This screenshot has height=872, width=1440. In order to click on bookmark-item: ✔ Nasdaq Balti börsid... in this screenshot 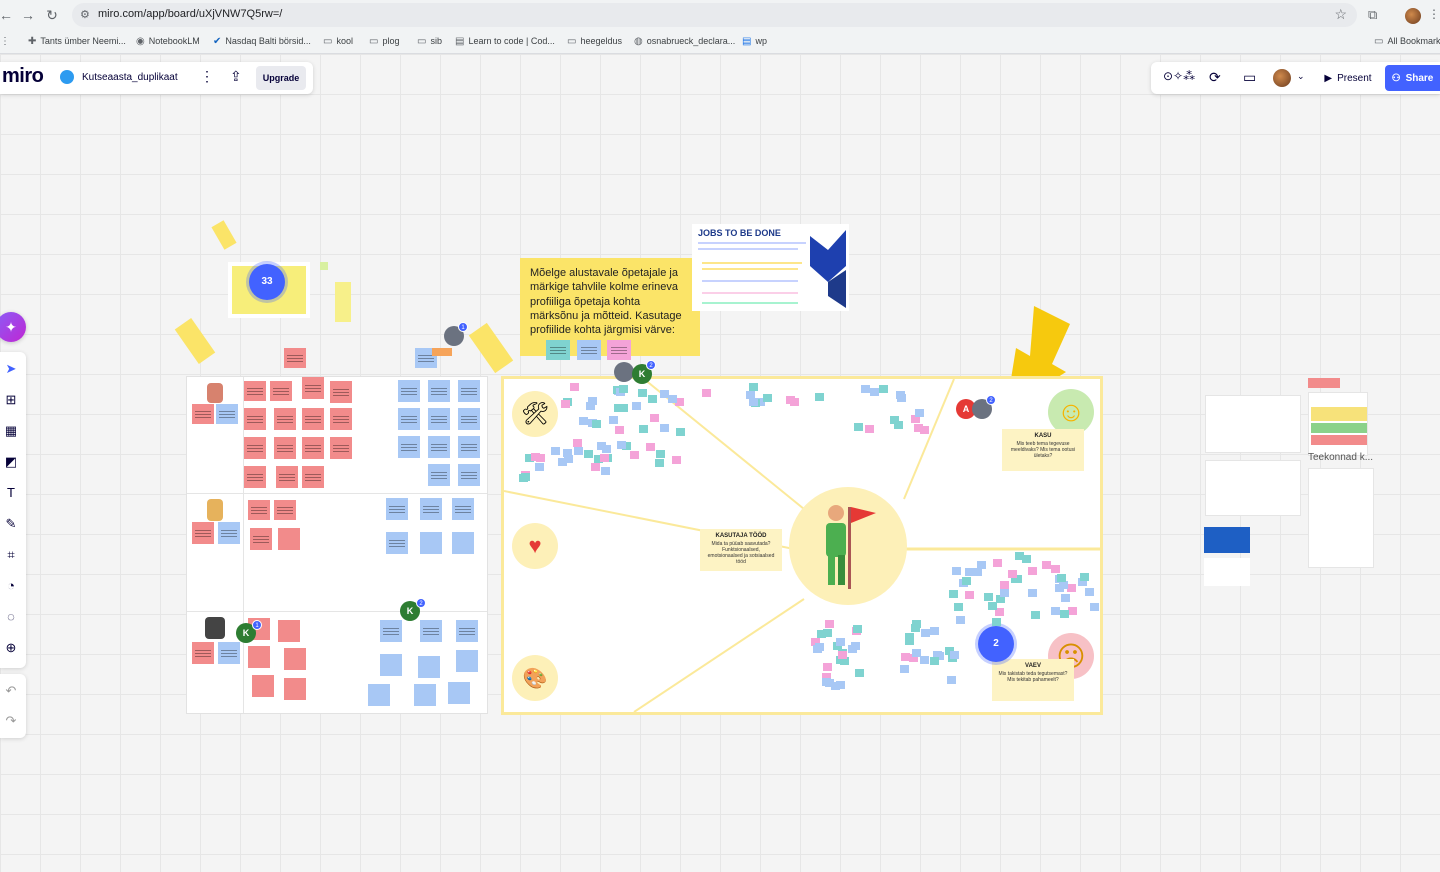, I will do `click(262, 41)`.